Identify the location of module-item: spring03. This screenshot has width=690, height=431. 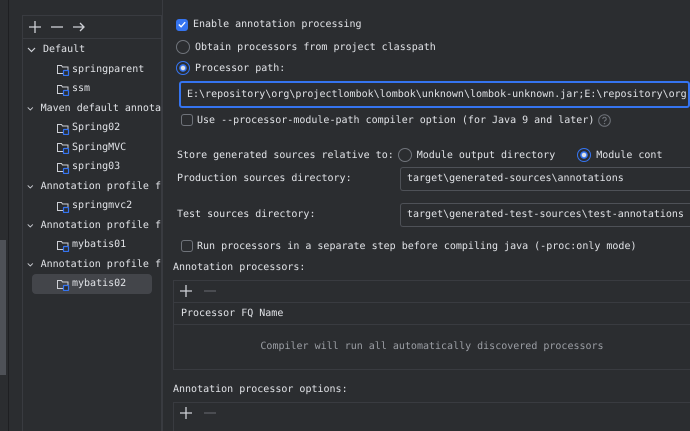
(92, 166).